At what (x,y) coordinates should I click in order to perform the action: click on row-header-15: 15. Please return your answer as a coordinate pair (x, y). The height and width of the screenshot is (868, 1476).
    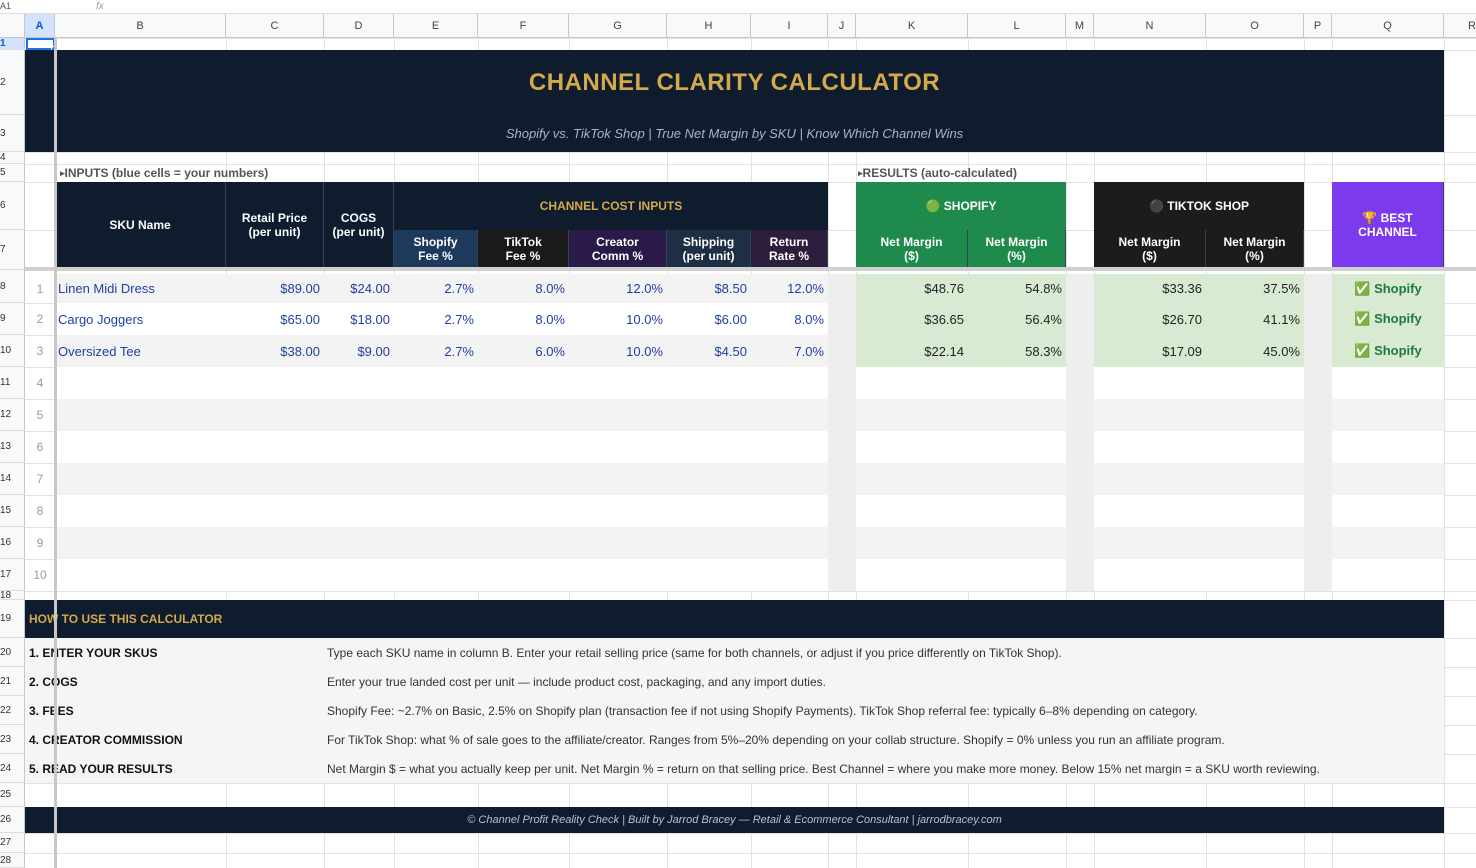
    Looking at the image, I should click on (12, 511).